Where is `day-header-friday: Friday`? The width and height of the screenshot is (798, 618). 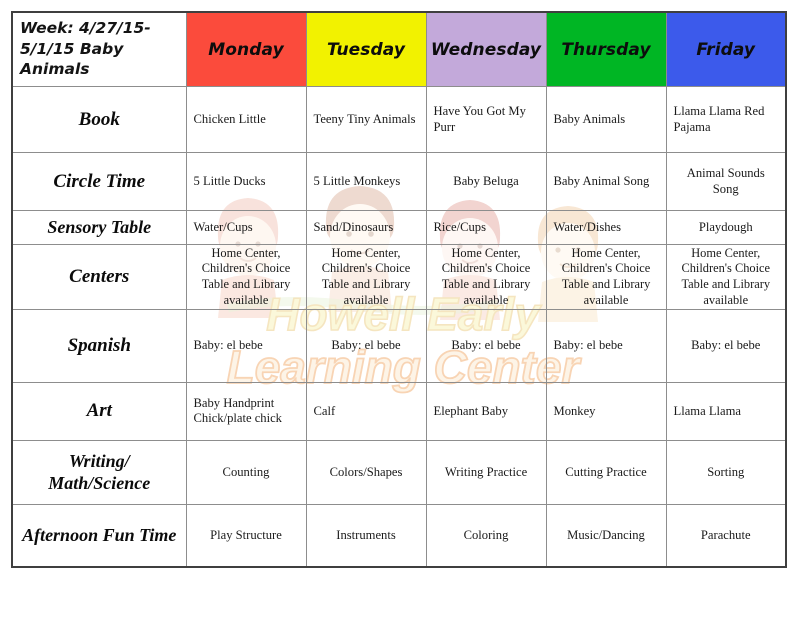 day-header-friday: Friday is located at coordinates (726, 49).